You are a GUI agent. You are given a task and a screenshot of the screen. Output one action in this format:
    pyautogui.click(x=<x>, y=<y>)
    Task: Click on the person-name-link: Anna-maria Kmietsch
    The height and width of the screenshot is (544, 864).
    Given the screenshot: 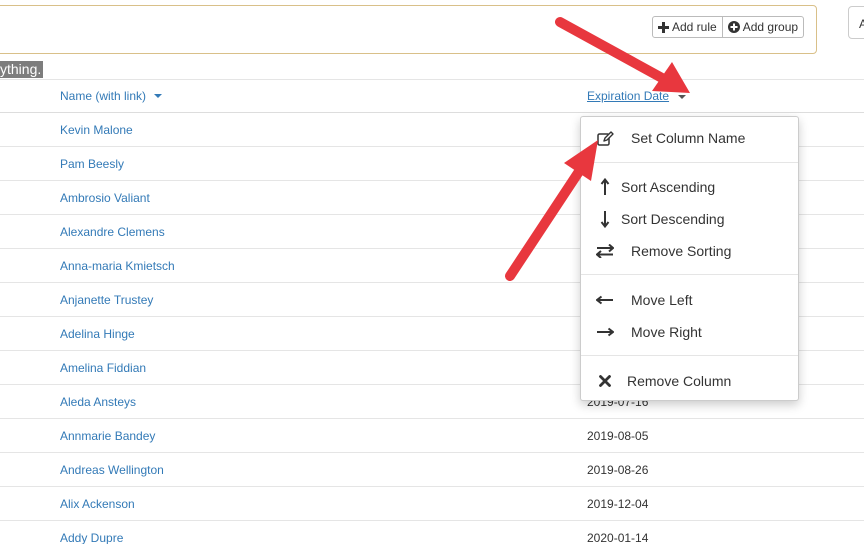 What is the action you would take?
    pyautogui.click(x=117, y=266)
    